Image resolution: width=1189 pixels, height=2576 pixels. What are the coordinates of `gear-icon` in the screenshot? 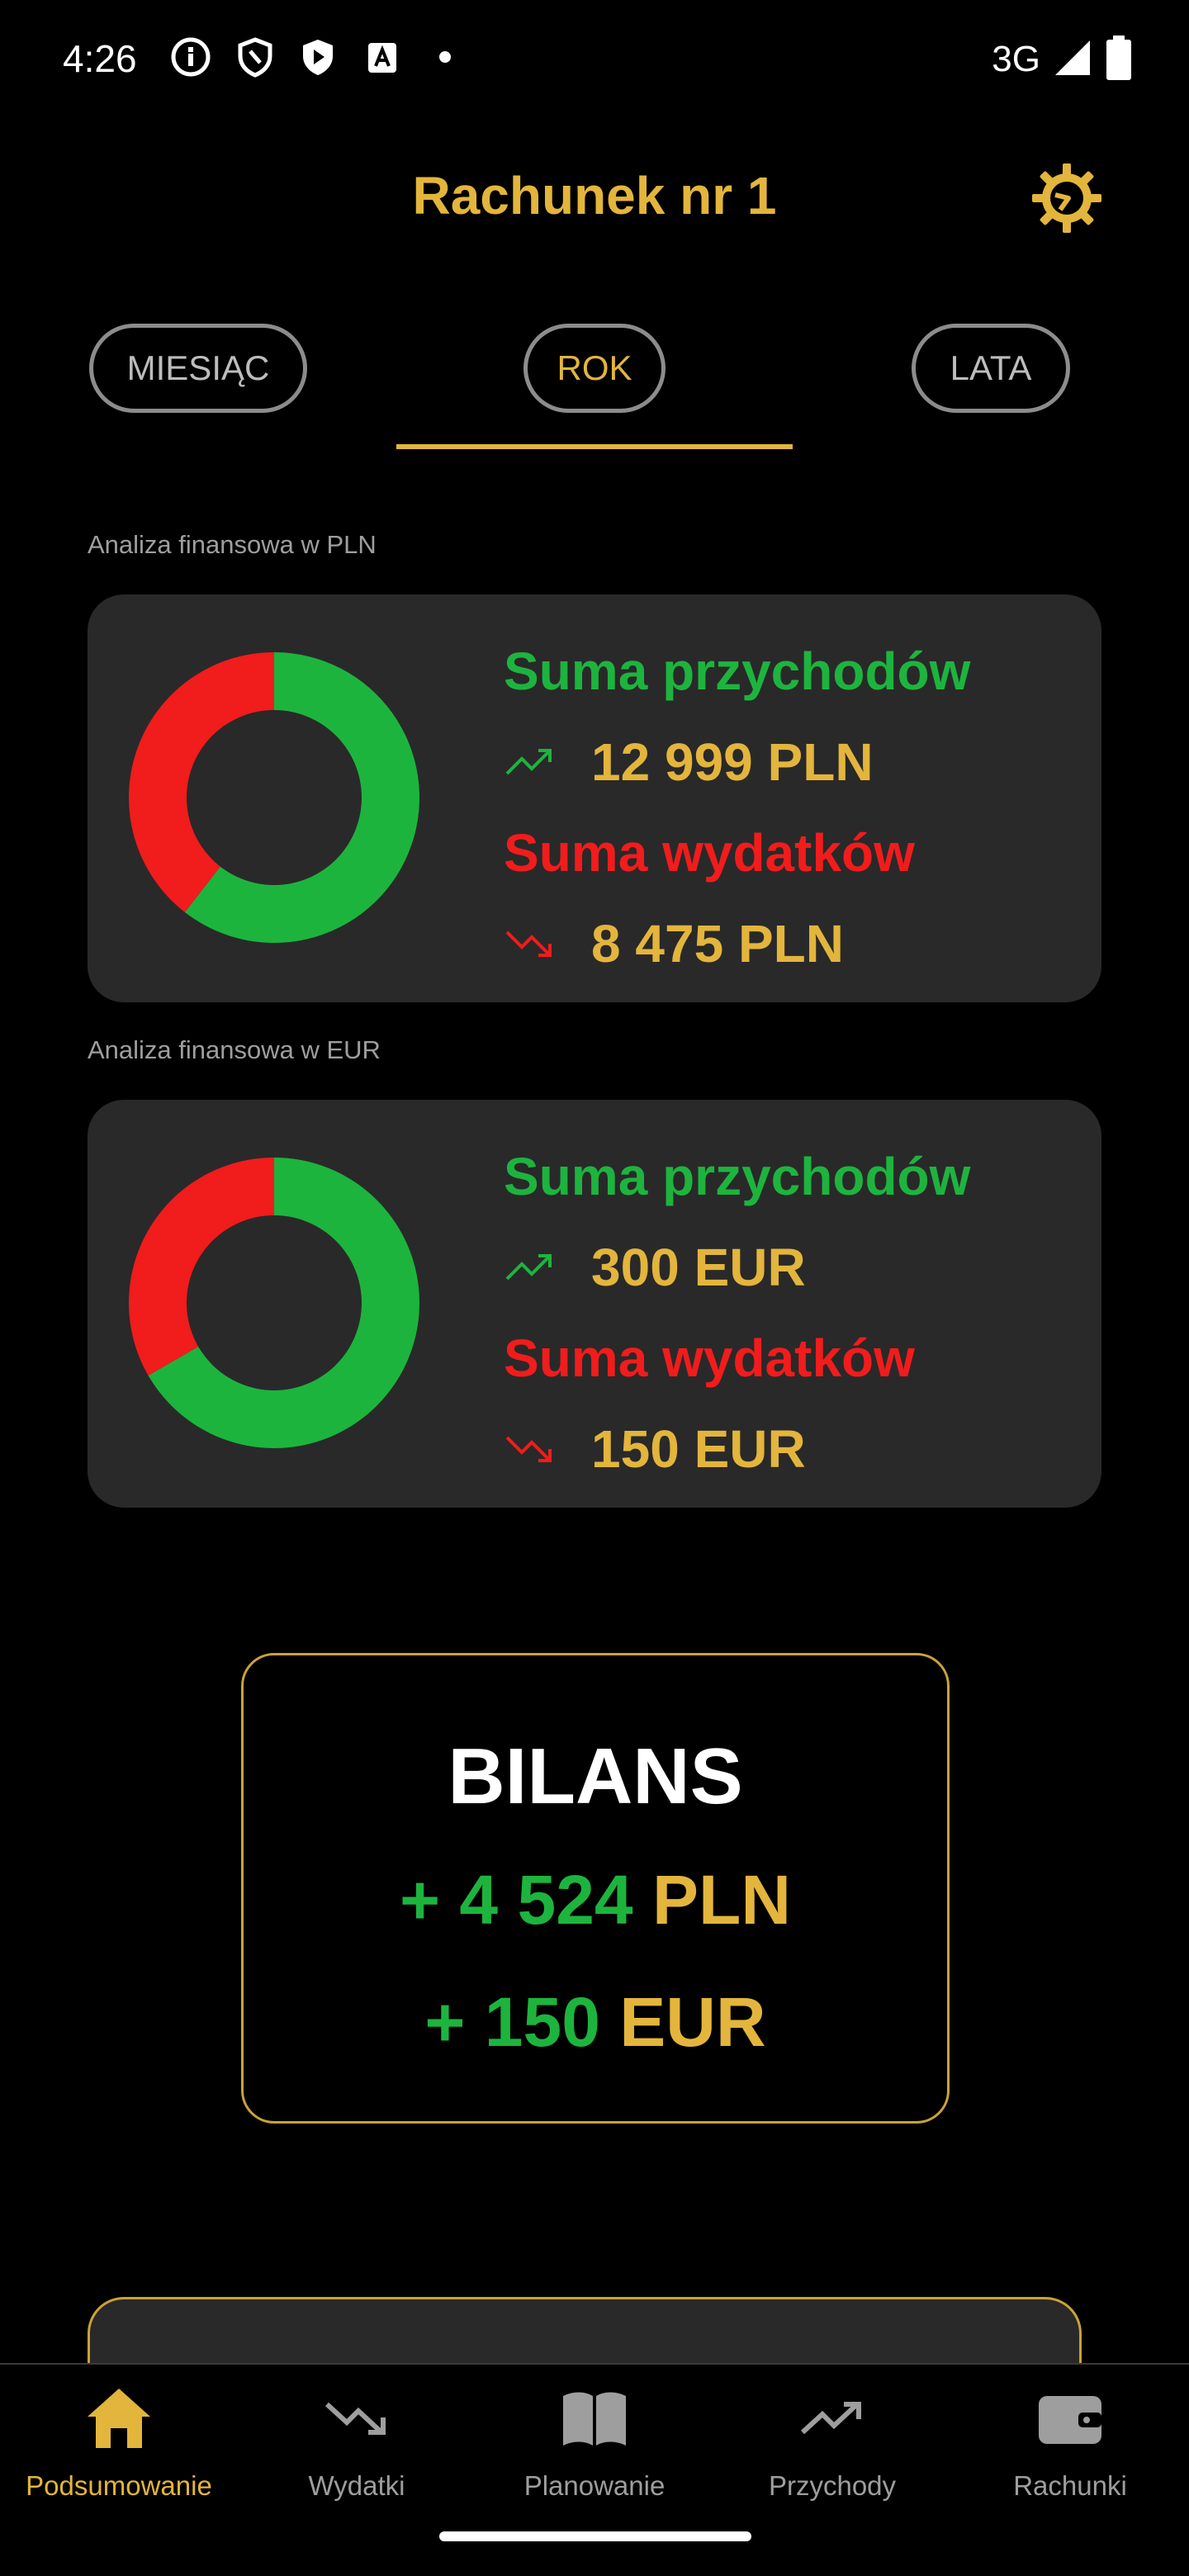 It's located at (1066, 200).